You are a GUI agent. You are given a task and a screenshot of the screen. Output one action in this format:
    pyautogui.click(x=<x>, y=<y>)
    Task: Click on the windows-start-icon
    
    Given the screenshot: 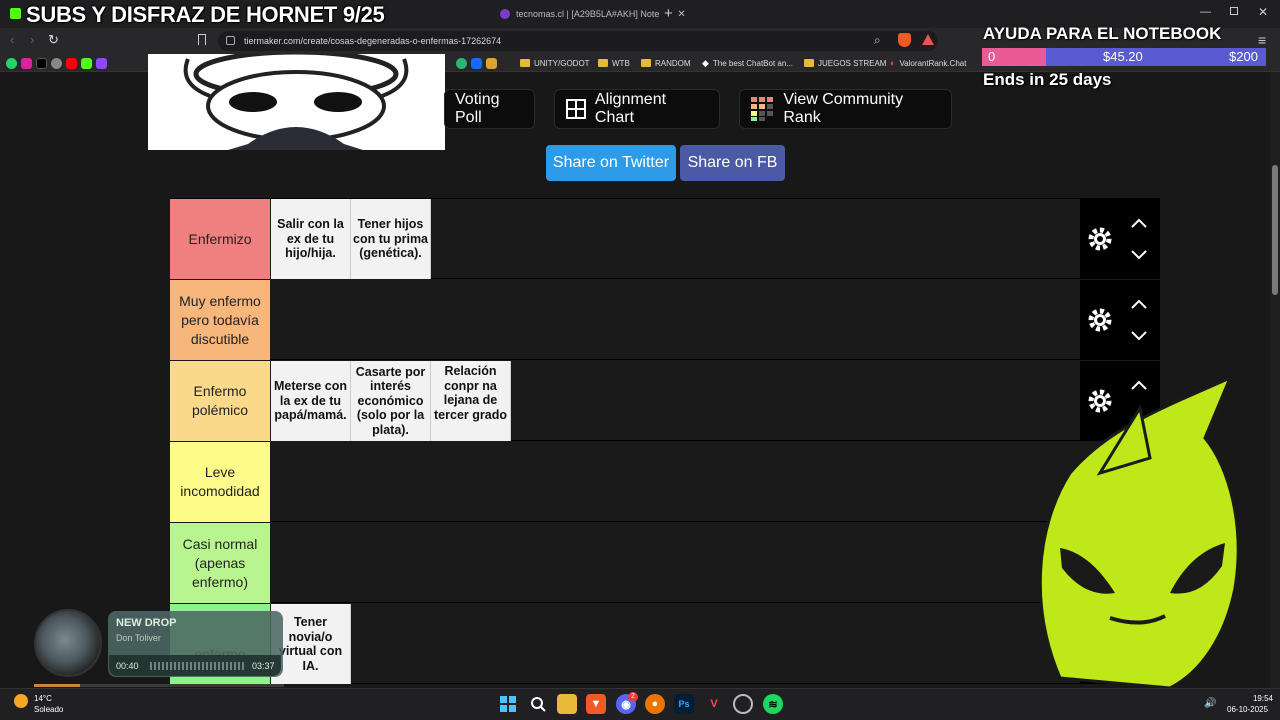 What is the action you would take?
    pyautogui.click(x=508, y=704)
    